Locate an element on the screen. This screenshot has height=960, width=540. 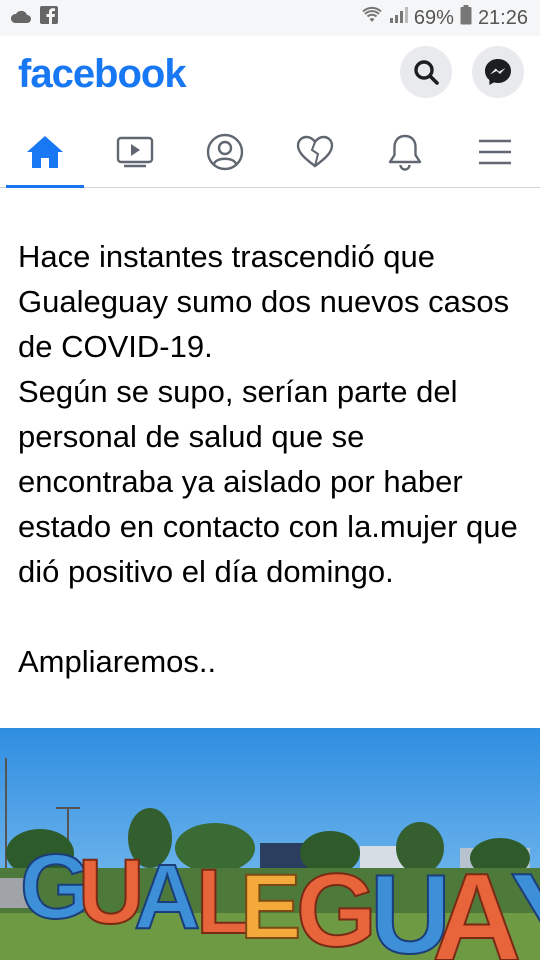
messenger-button is located at coordinates (498, 72).